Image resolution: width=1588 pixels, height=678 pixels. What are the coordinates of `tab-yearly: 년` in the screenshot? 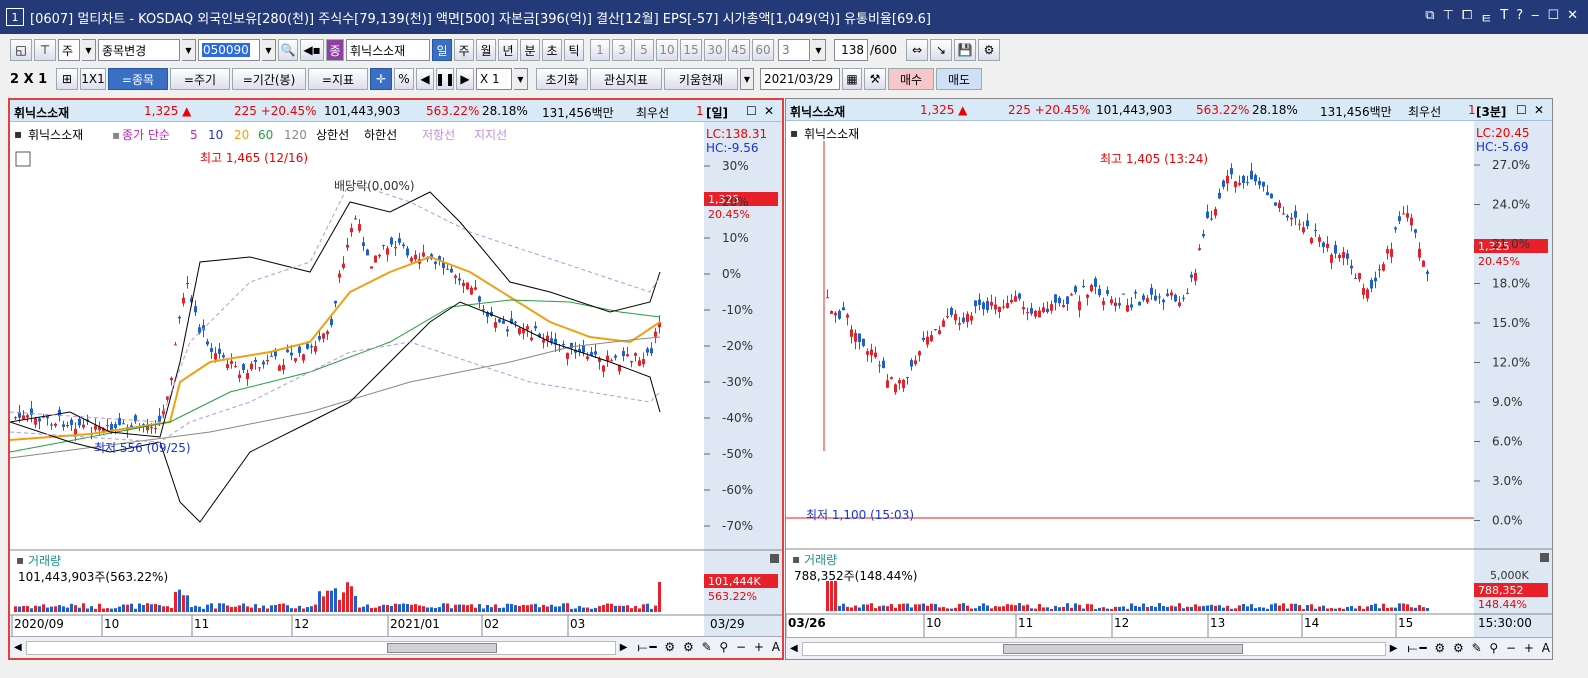 It's located at (508, 50).